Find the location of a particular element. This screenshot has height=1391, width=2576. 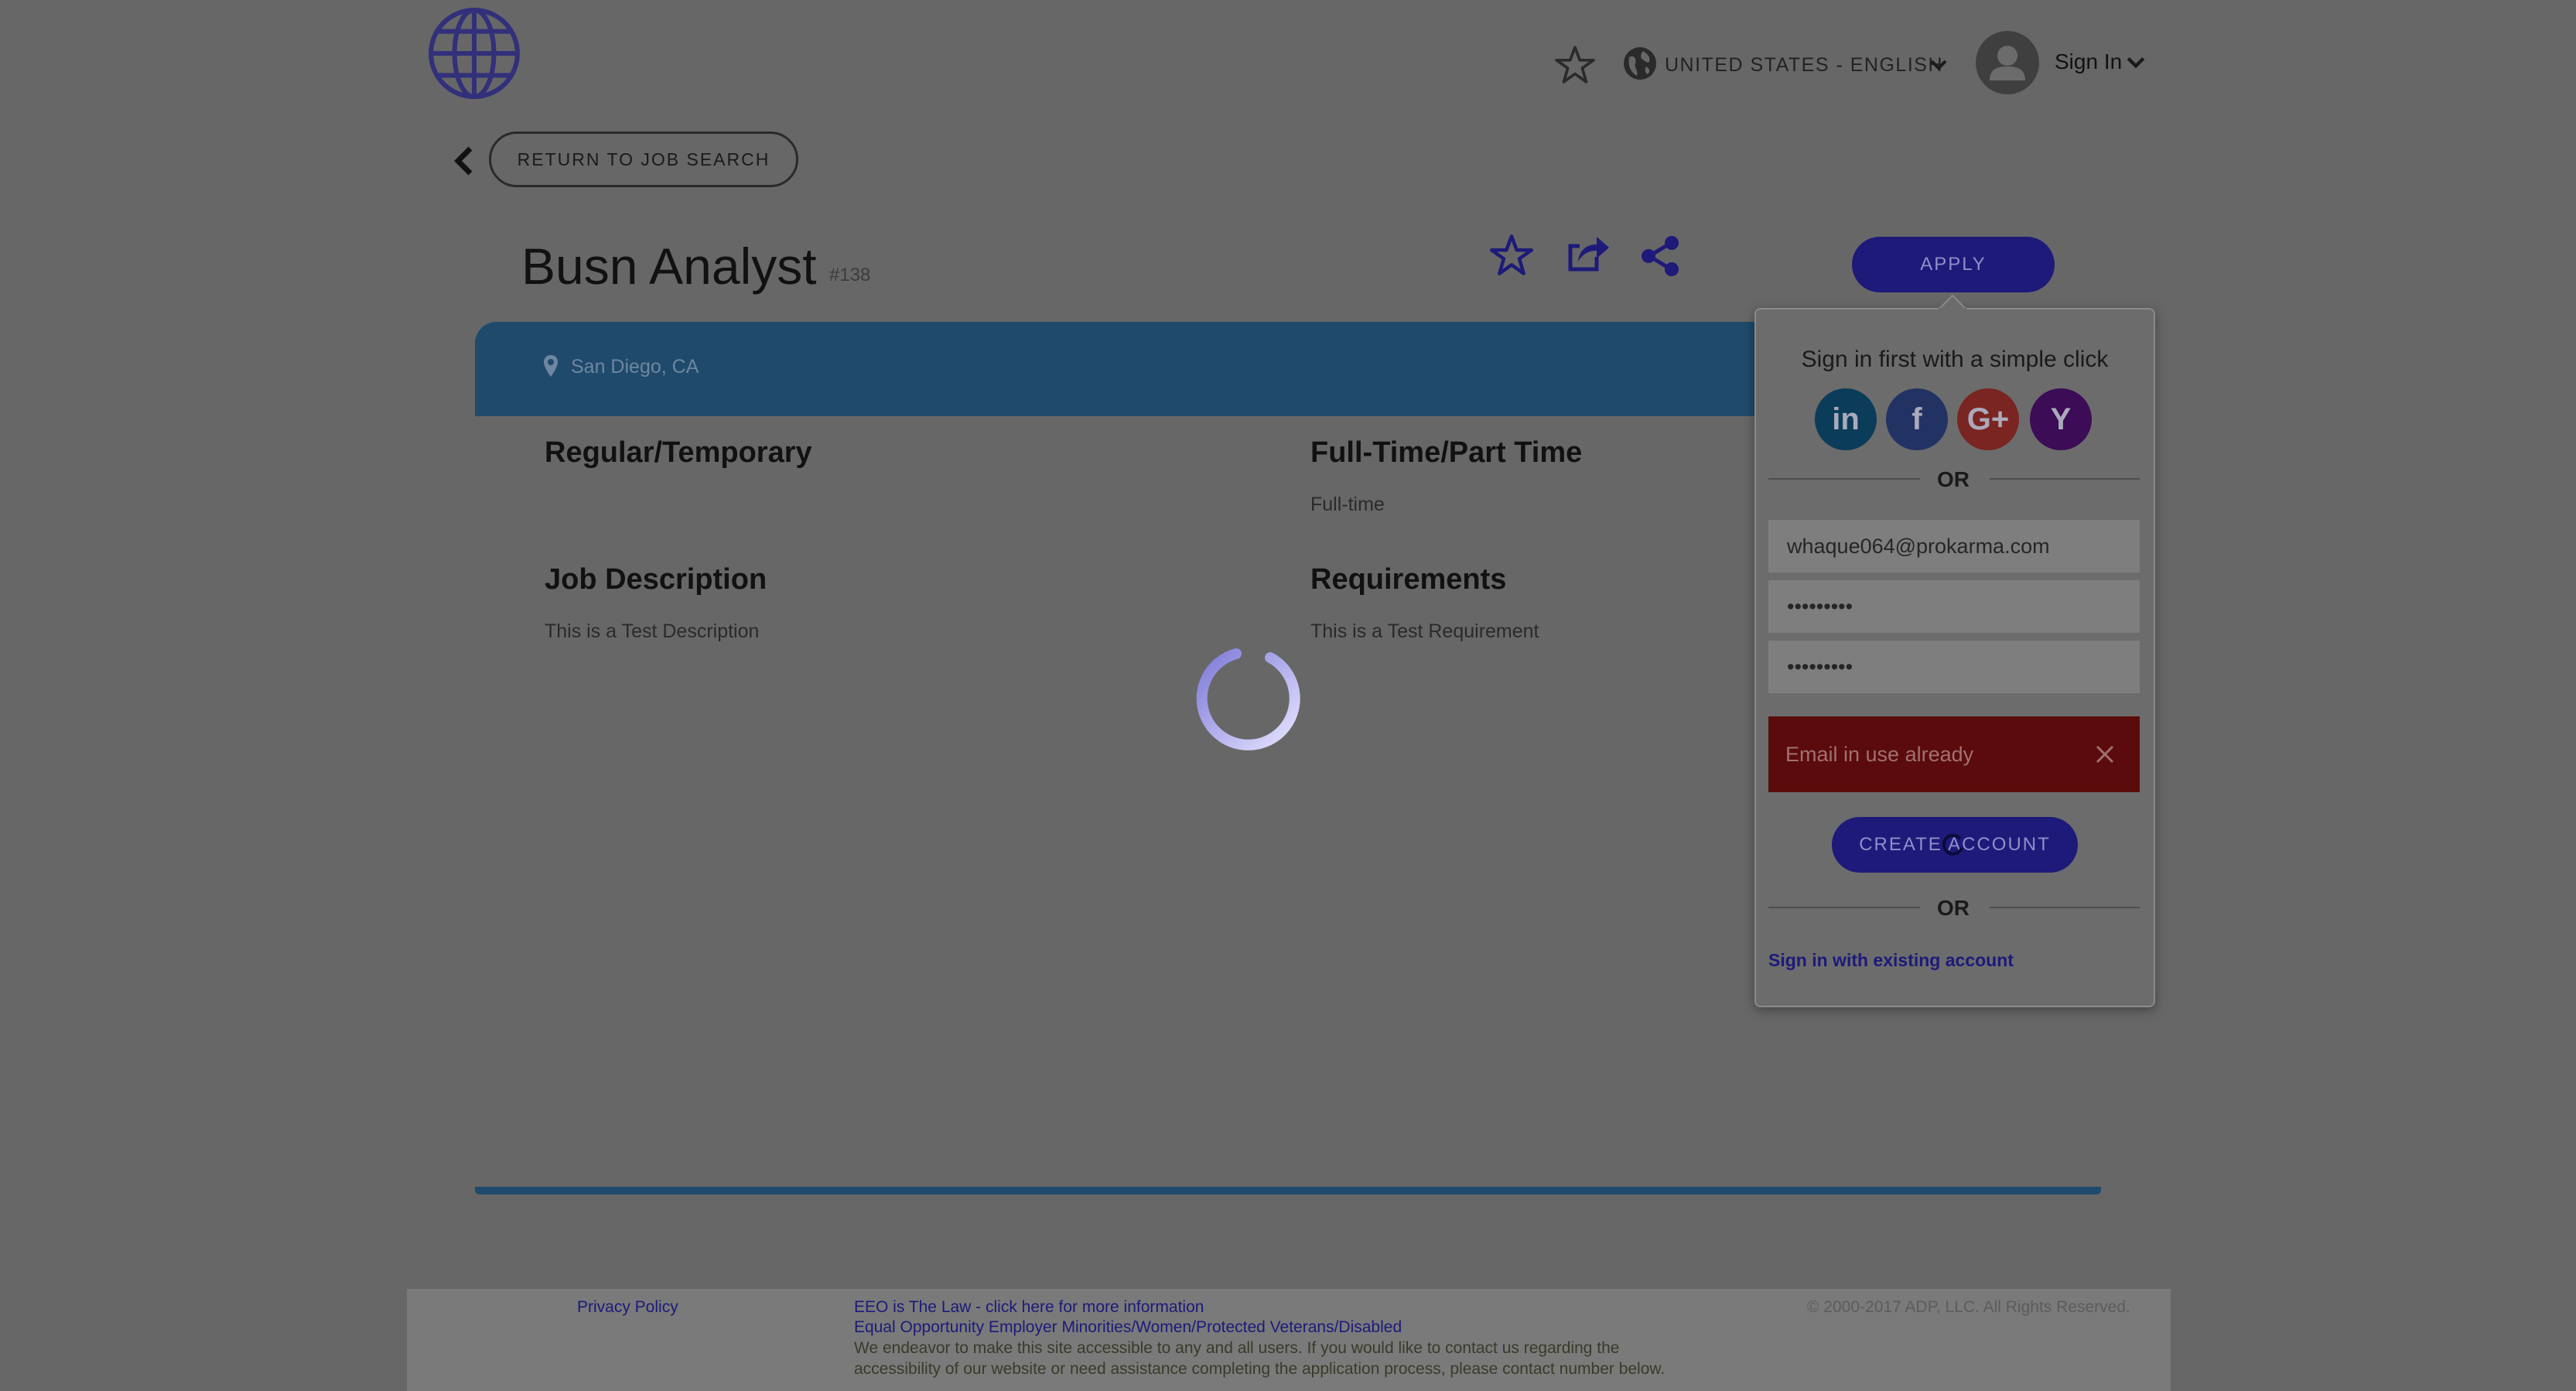

sign-in-existing-account-link: Sign in with existing account is located at coordinates (1891, 961).